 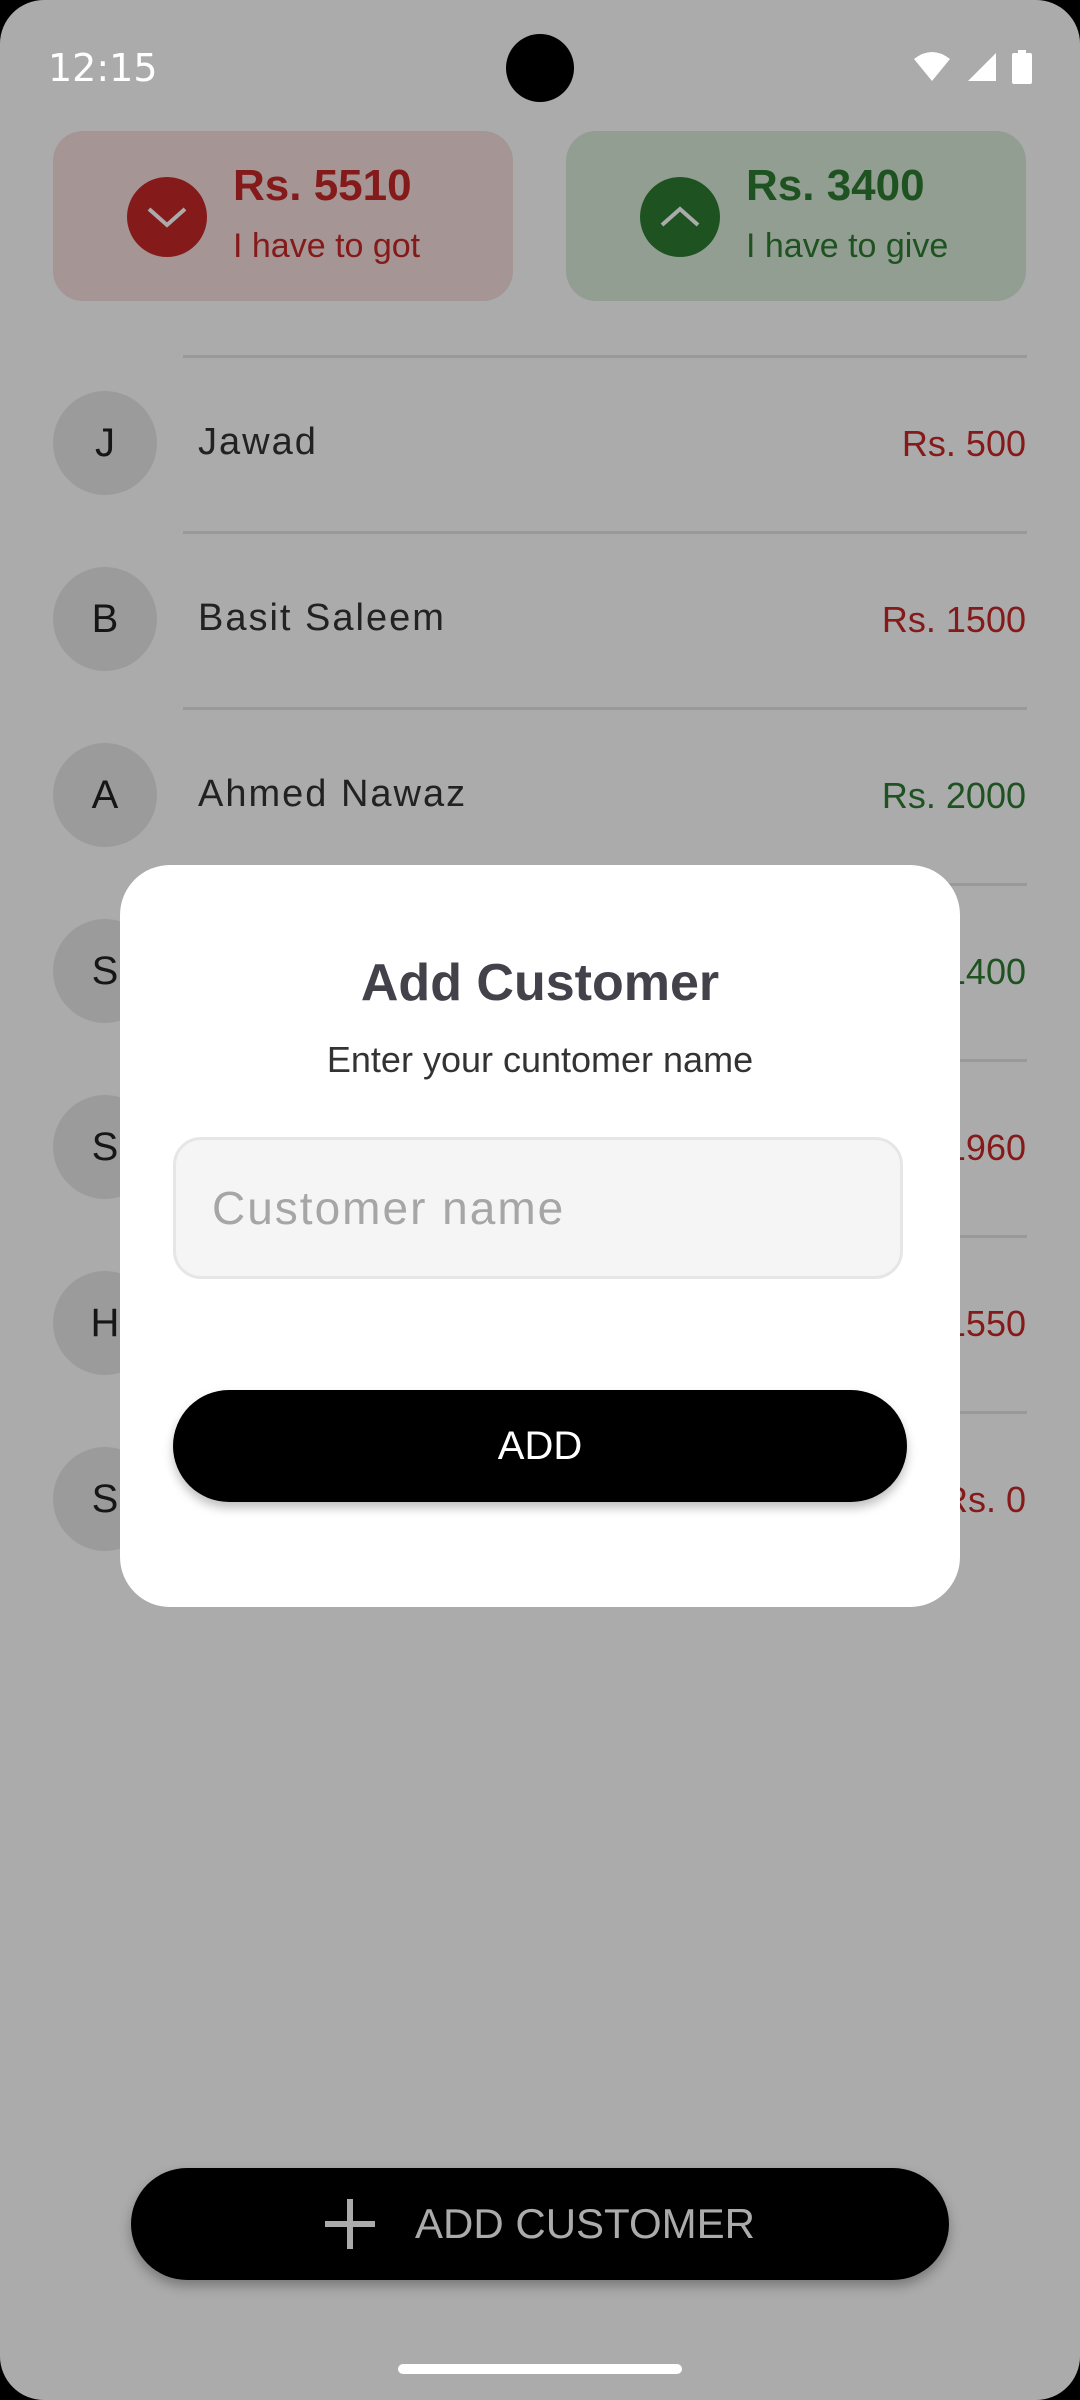 What do you see at coordinates (538, 1208) in the screenshot?
I see `customer-name-input` at bounding box center [538, 1208].